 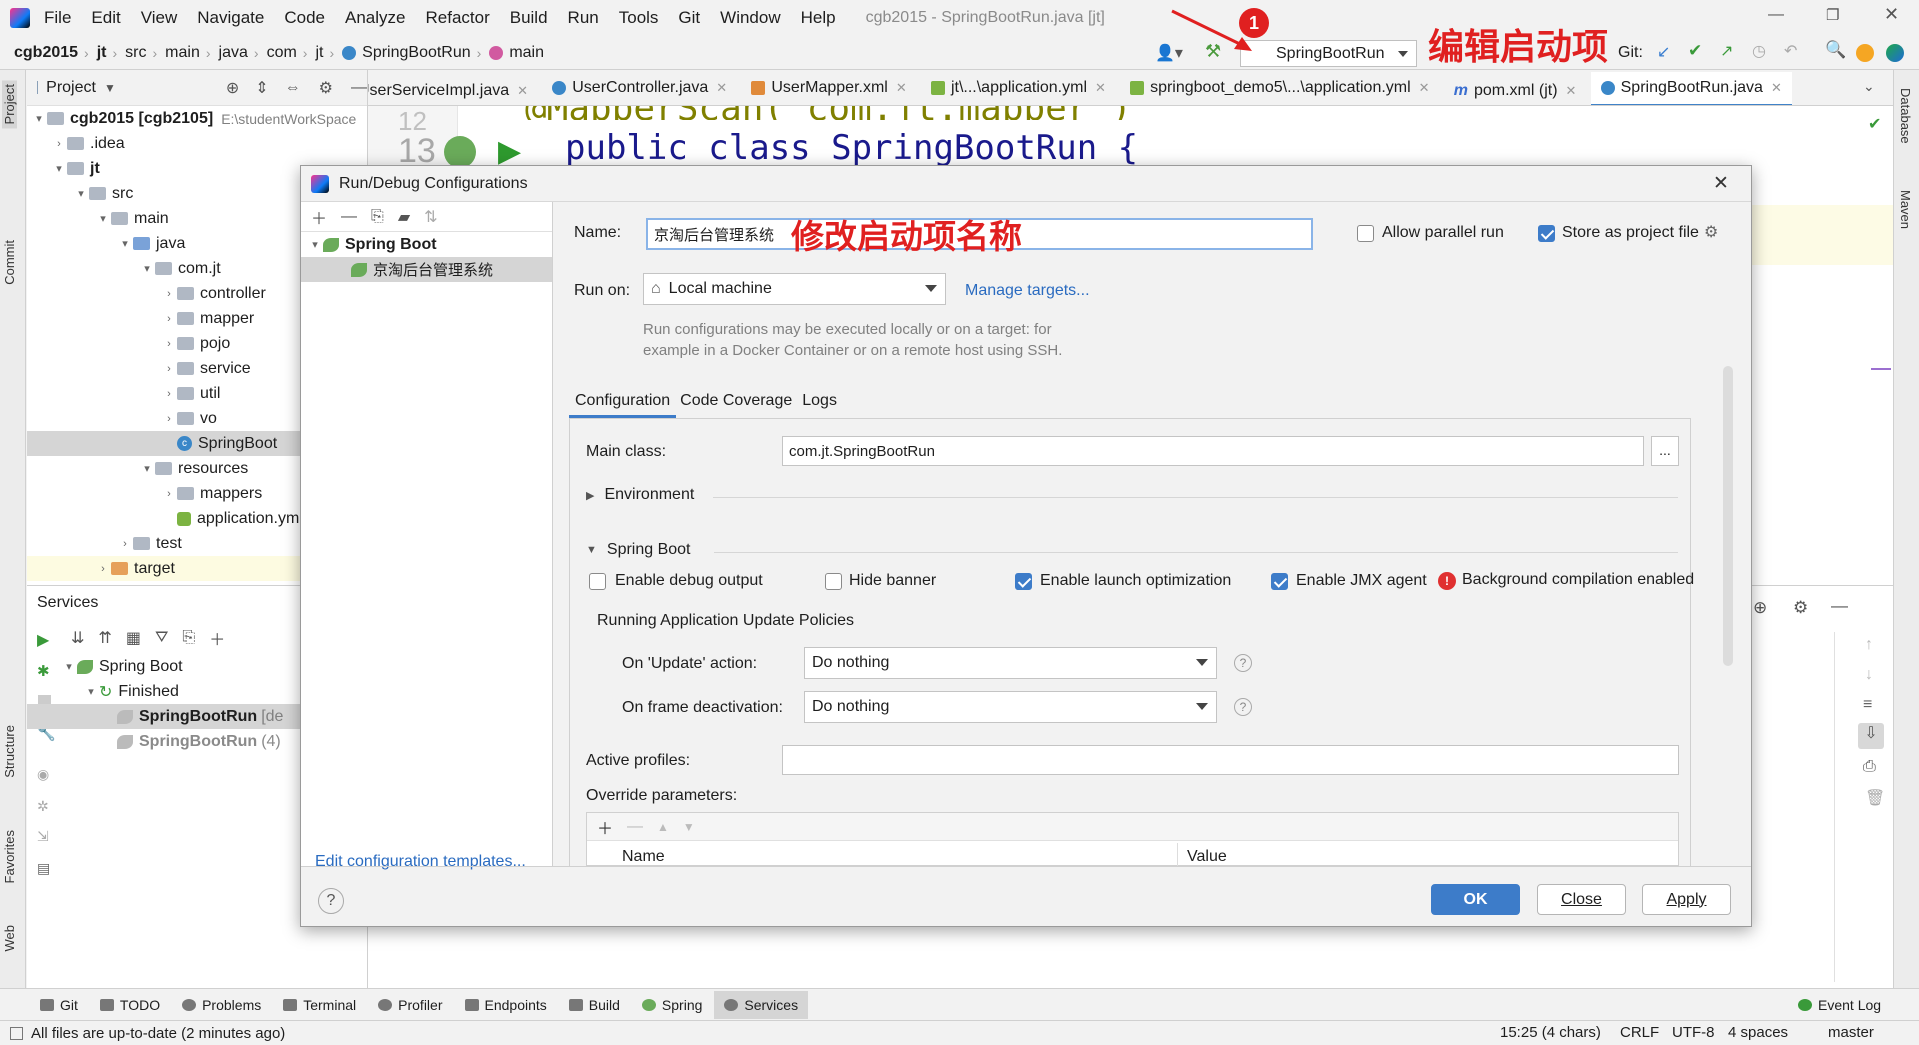 What do you see at coordinates (182, 53) in the screenshot?
I see `breadcrumb-item: main` at bounding box center [182, 53].